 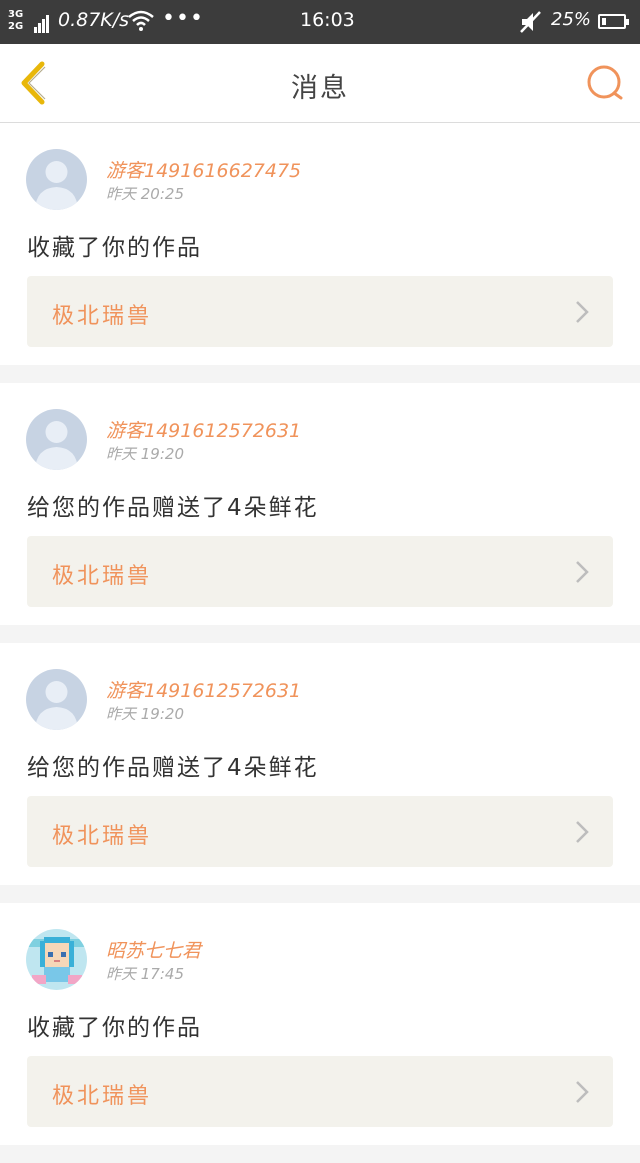 I want to click on header-bar: 消息, so click(x=320, y=83).